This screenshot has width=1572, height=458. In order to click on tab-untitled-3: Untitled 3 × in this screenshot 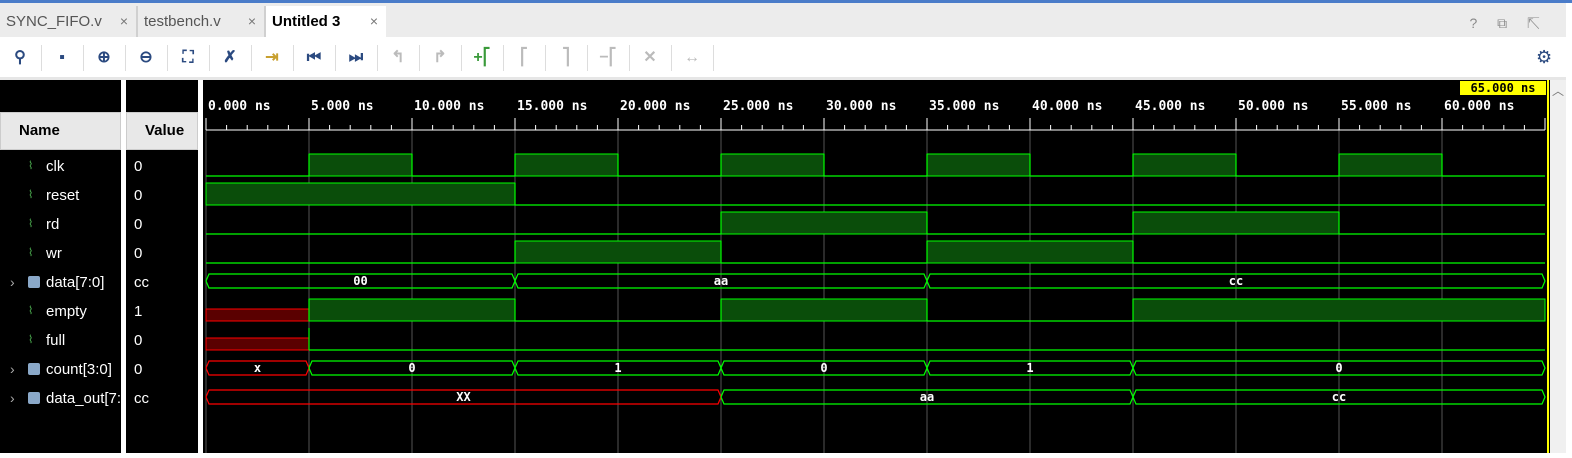, I will do `click(326, 21)`.